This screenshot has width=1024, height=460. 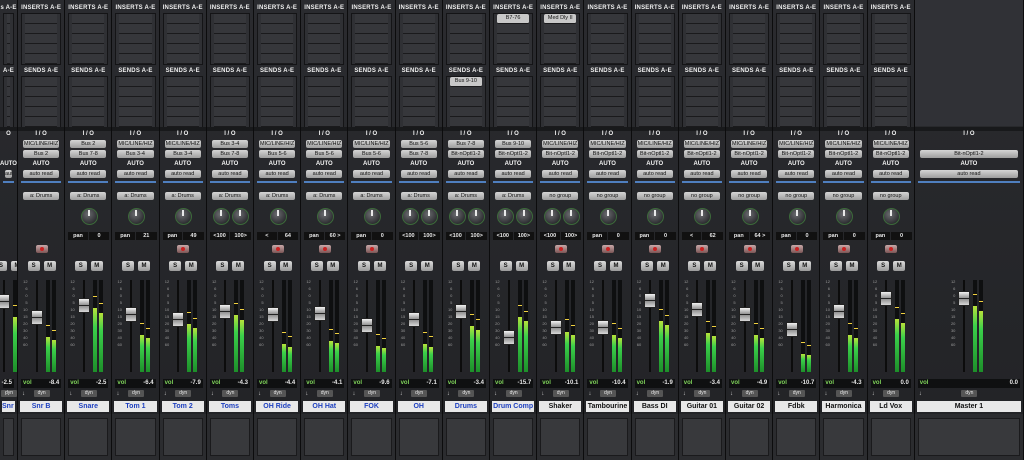 What do you see at coordinates (1014, 383) in the screenshot?
I see `vol-value: 0.0` at bounding box center [1014, 383].